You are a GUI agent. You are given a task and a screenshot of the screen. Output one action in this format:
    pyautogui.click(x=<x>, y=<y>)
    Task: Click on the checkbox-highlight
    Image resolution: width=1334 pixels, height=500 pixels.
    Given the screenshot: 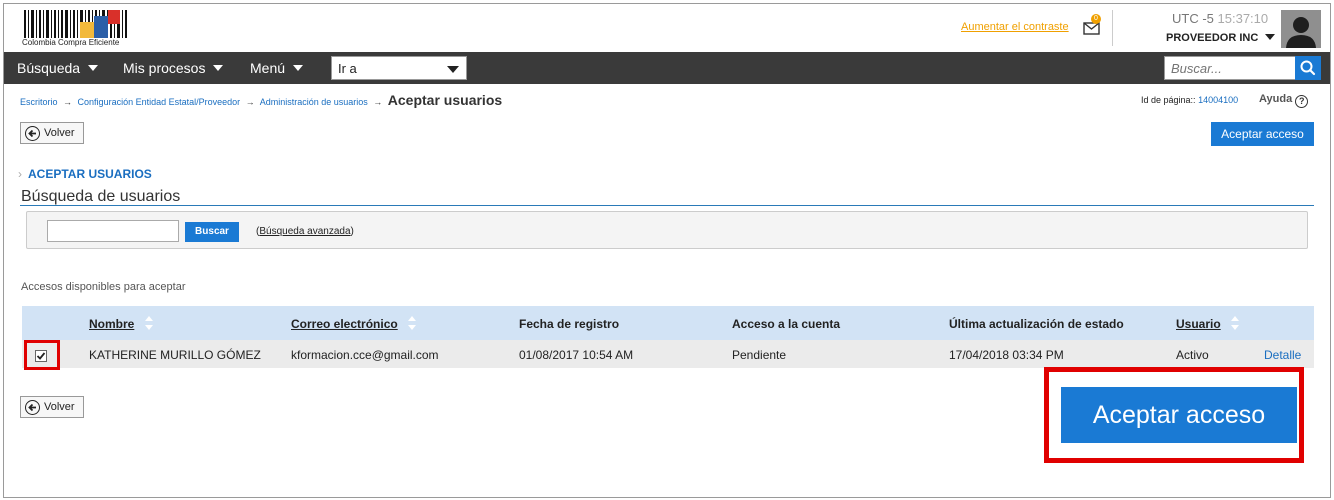 What is the action you would take?
    pyautogui.click(x=42, y=355)
    